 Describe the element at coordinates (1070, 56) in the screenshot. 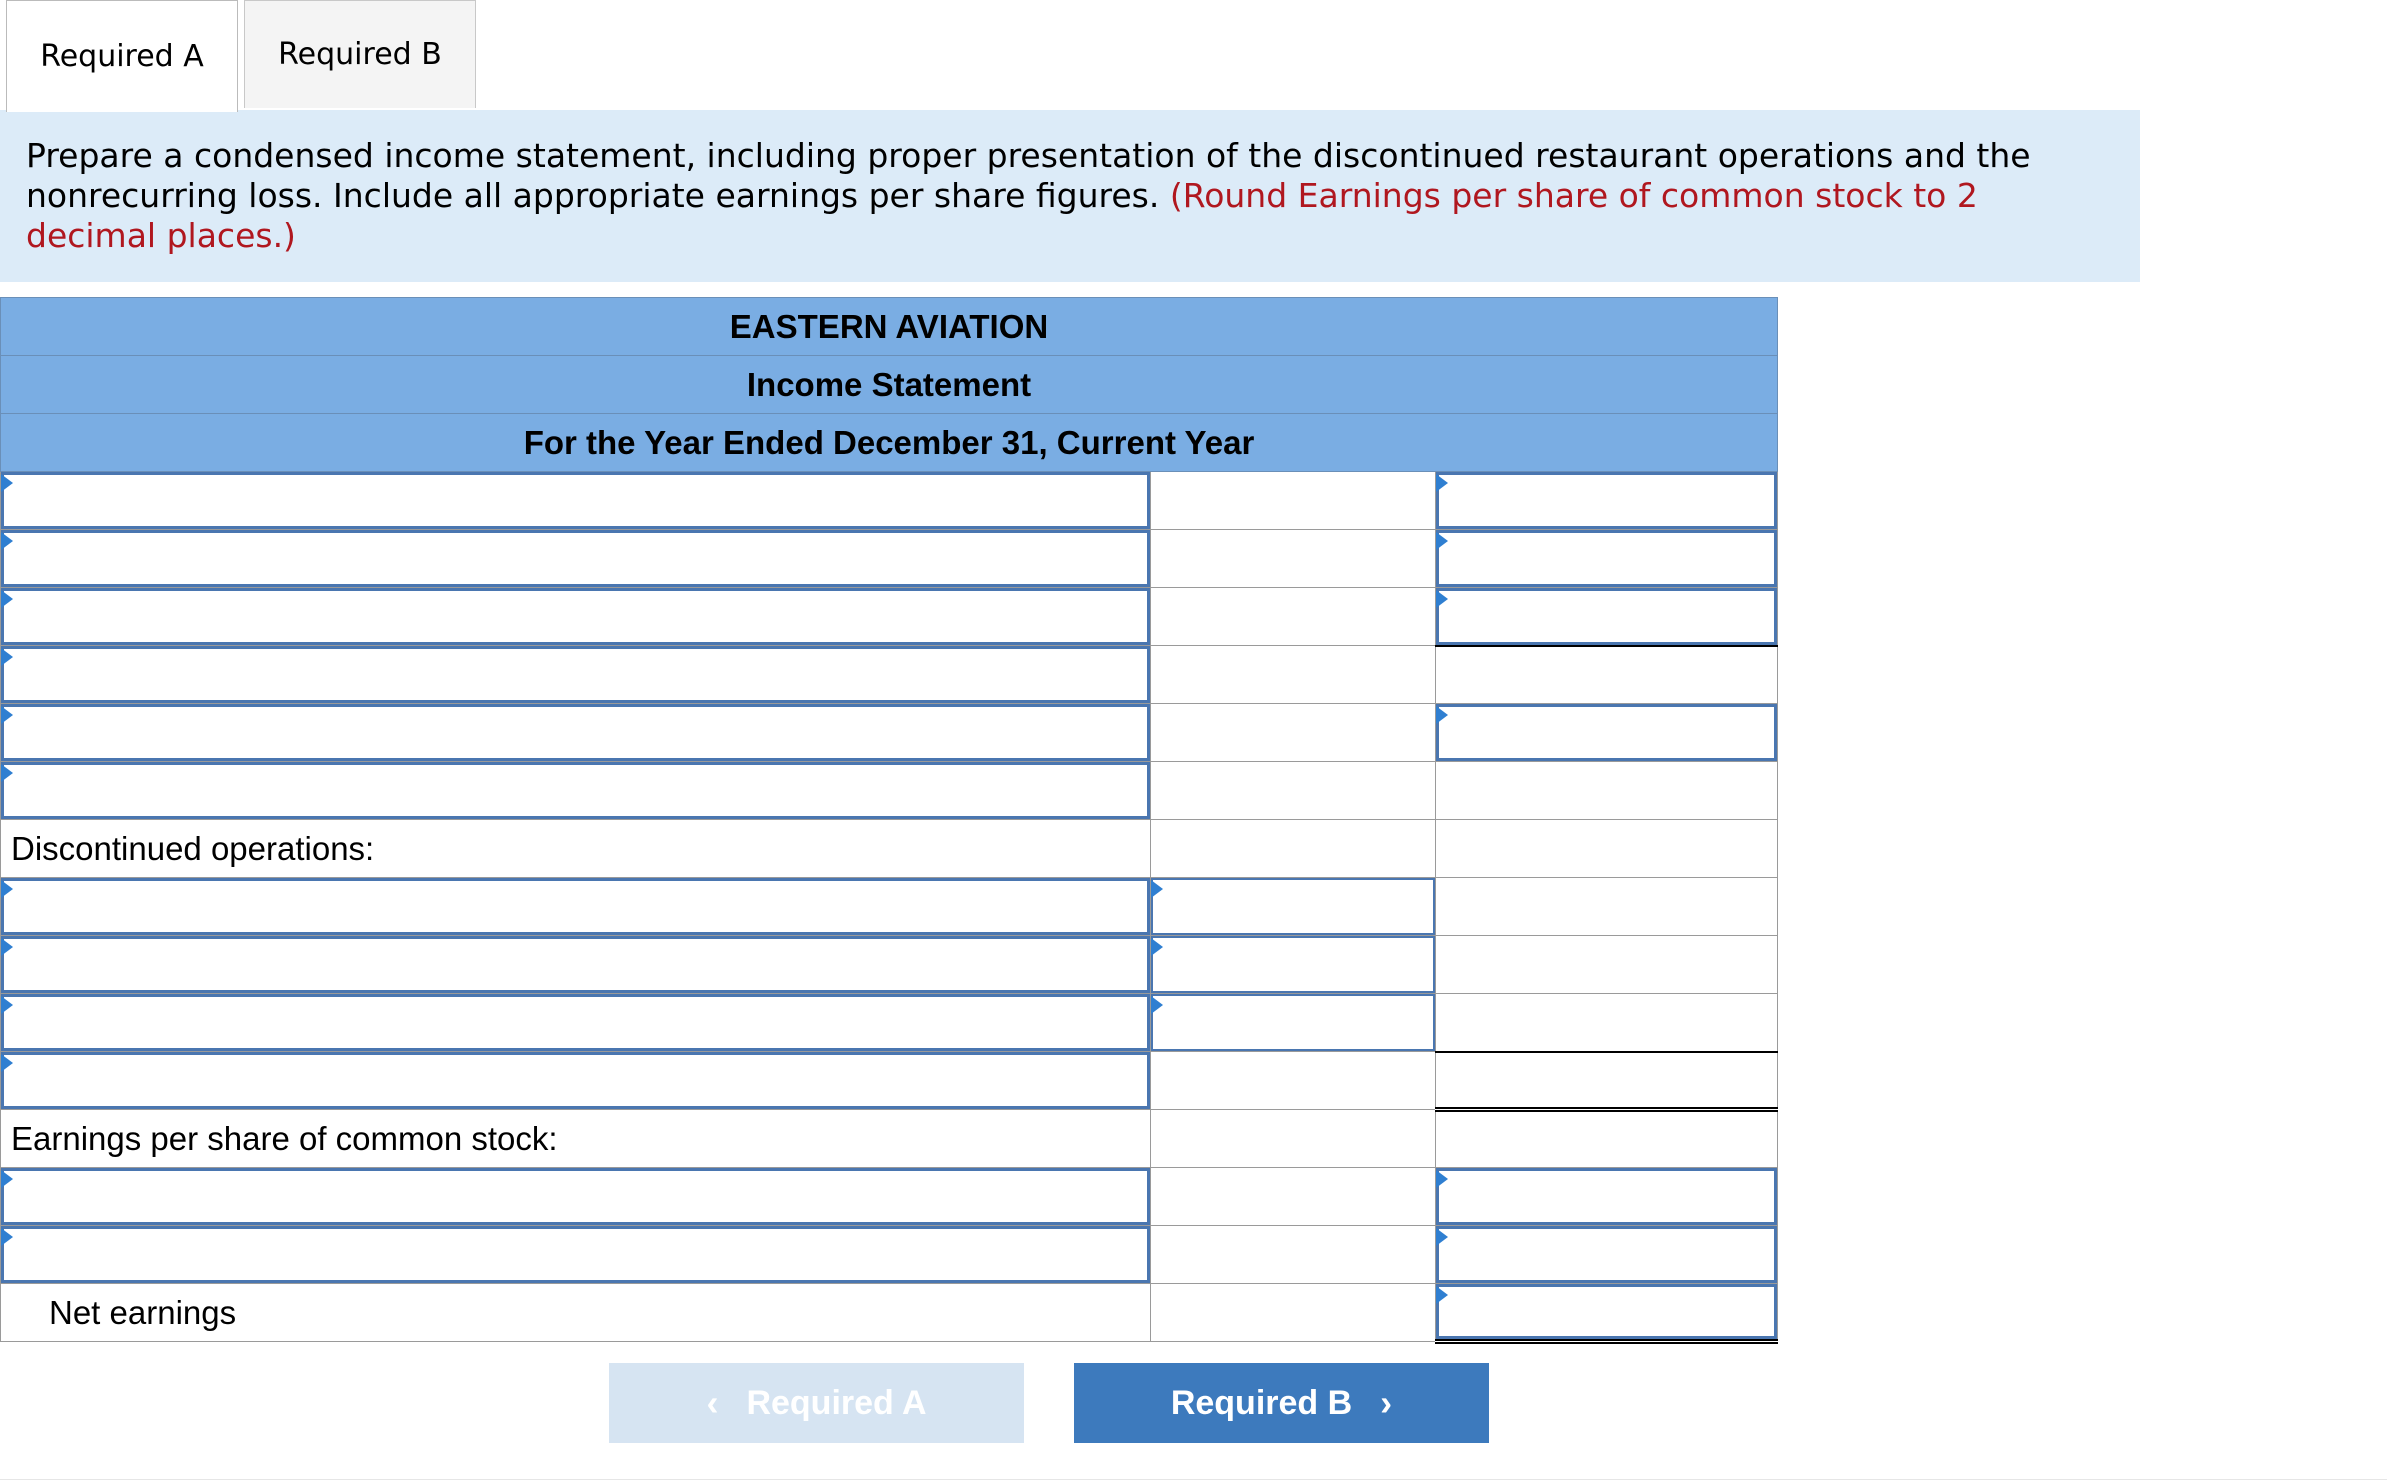

I see `tab-bar: Required A Required B` at that location.